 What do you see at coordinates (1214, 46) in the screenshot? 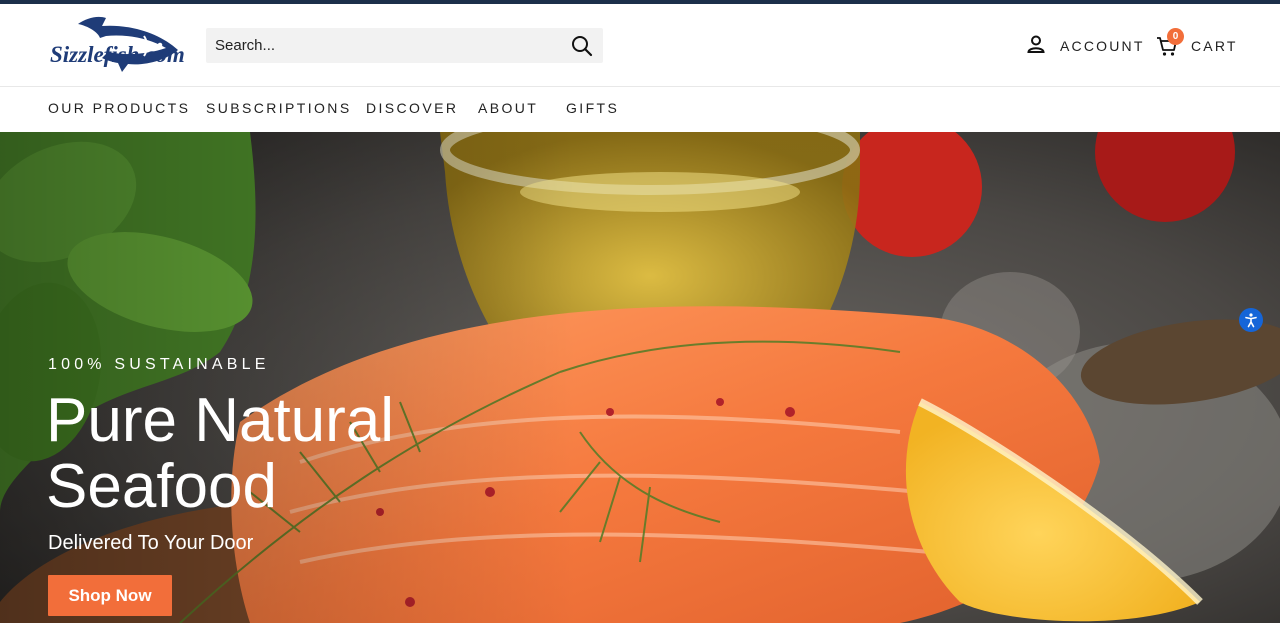
I see `cart-label: CART` at bounding box center [1214, 46].